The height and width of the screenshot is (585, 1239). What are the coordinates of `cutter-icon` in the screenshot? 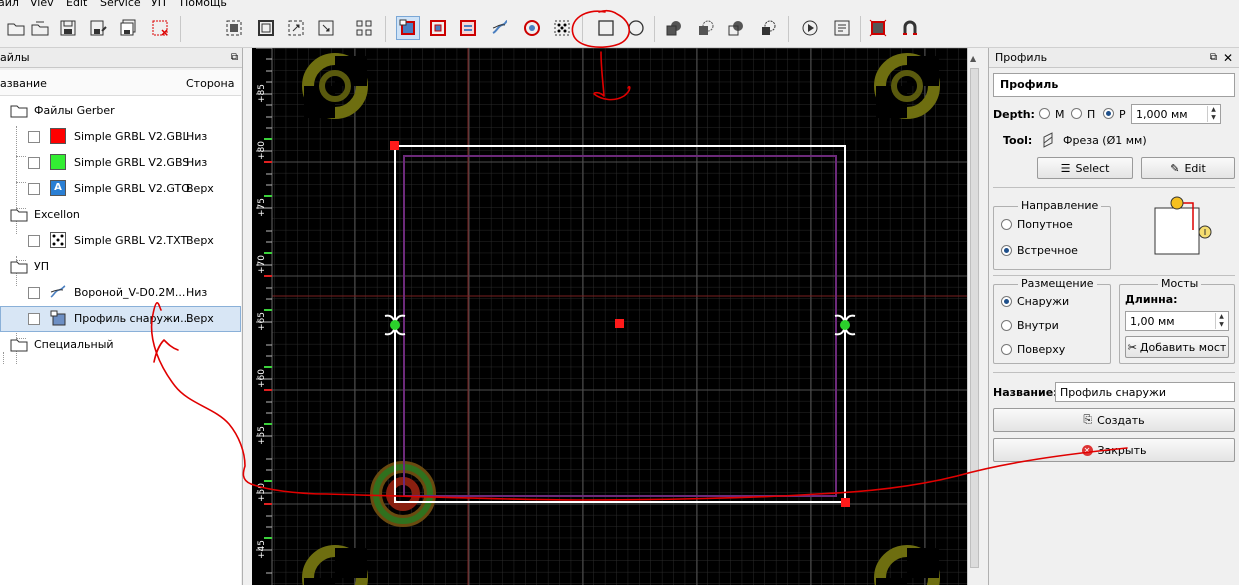 It's located at (1048, 140).